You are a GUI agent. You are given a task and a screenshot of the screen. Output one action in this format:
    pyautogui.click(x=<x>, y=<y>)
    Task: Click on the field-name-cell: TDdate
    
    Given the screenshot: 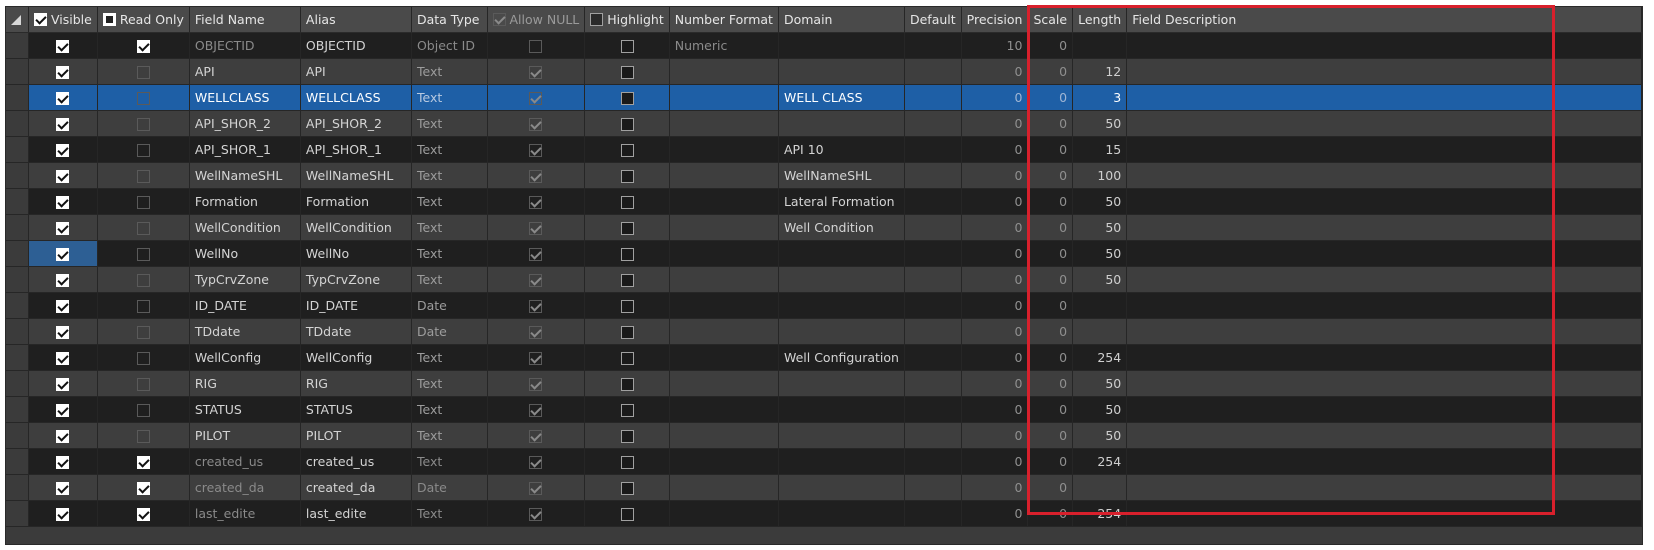 What is the action you would take?
    pyautogui.click(x=245, y=331)
    